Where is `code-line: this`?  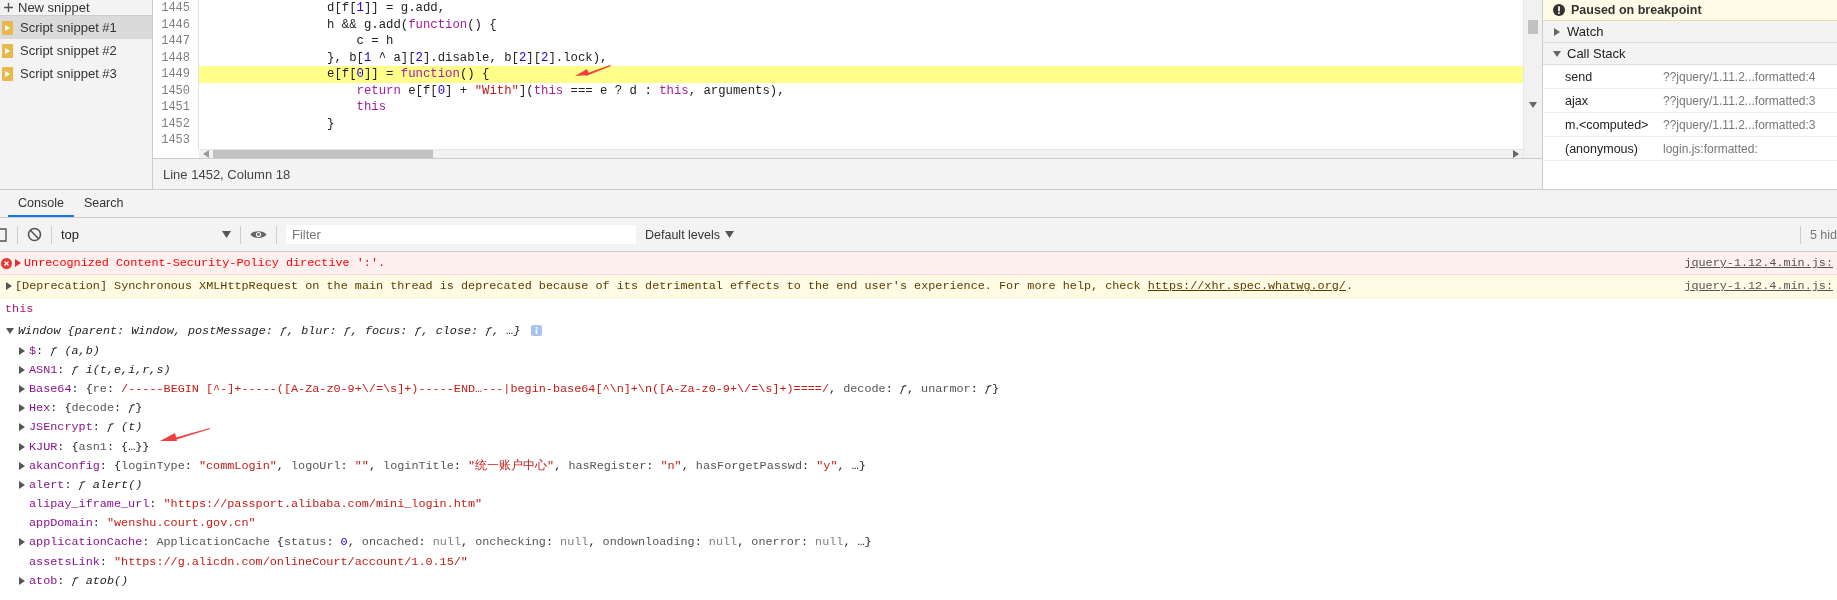 code-line: this is located at coordinates (371, 107).